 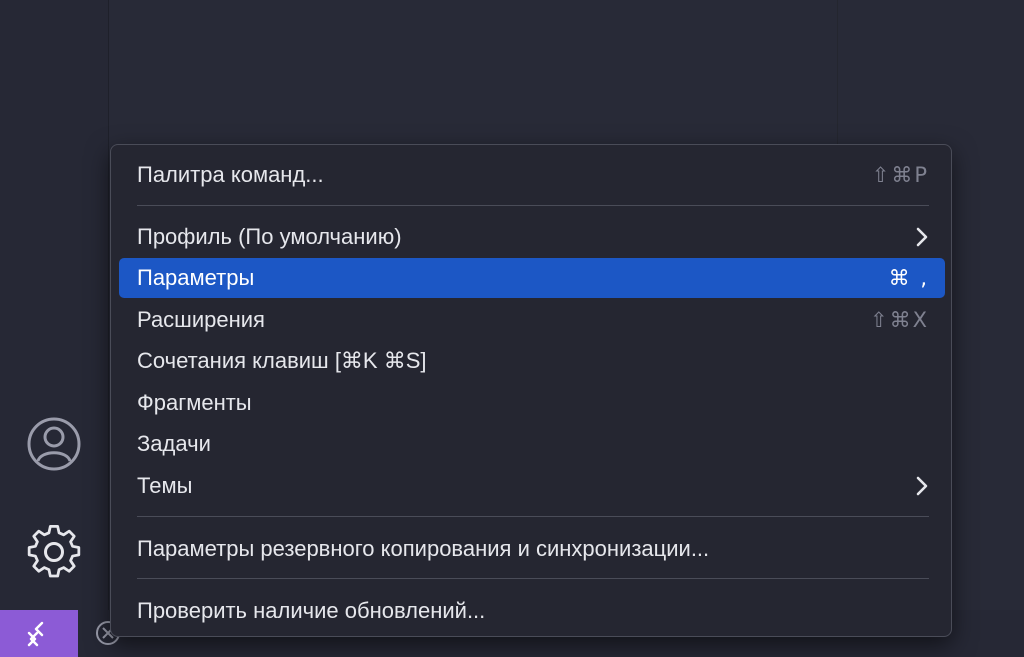 I want to click on menu-item-label: Задачи, so click(x=174, y=443).